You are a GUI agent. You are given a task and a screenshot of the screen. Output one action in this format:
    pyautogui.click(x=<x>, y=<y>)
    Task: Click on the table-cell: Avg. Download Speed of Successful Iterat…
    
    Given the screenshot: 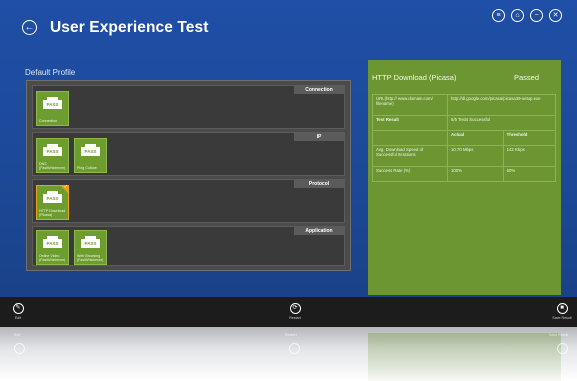 What is the action you would take?
    pyautogui.click(x=410, y=156)
    